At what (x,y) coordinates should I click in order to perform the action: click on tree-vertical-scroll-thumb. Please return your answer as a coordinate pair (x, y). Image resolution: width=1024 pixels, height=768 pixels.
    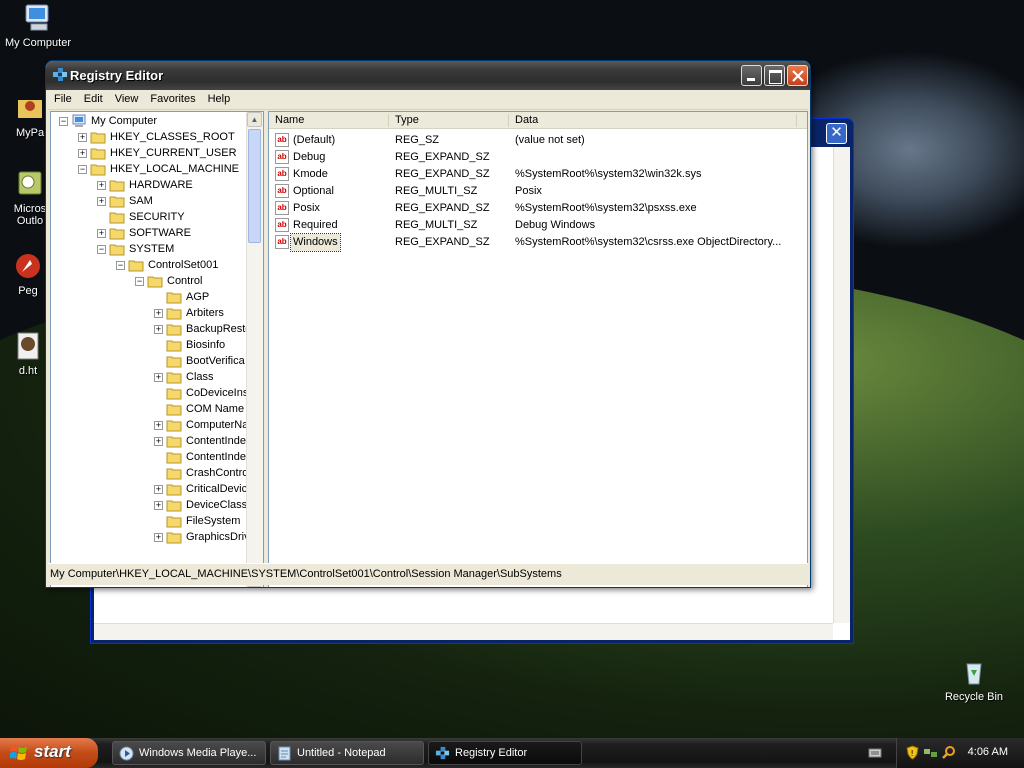
    Looking at the image, I should click on (254, 186).